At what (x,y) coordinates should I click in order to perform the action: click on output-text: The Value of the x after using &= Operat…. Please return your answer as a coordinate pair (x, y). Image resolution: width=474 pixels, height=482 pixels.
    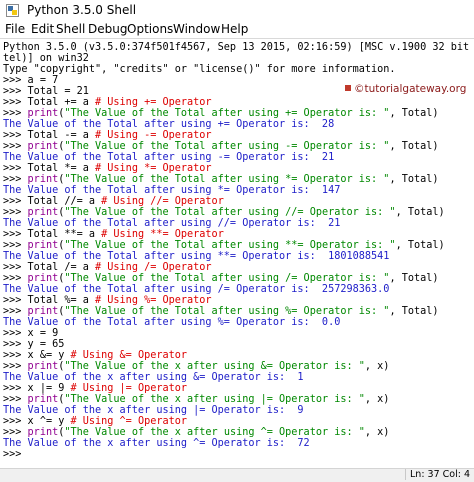
    Looking at the image, I should click on (153, 377).